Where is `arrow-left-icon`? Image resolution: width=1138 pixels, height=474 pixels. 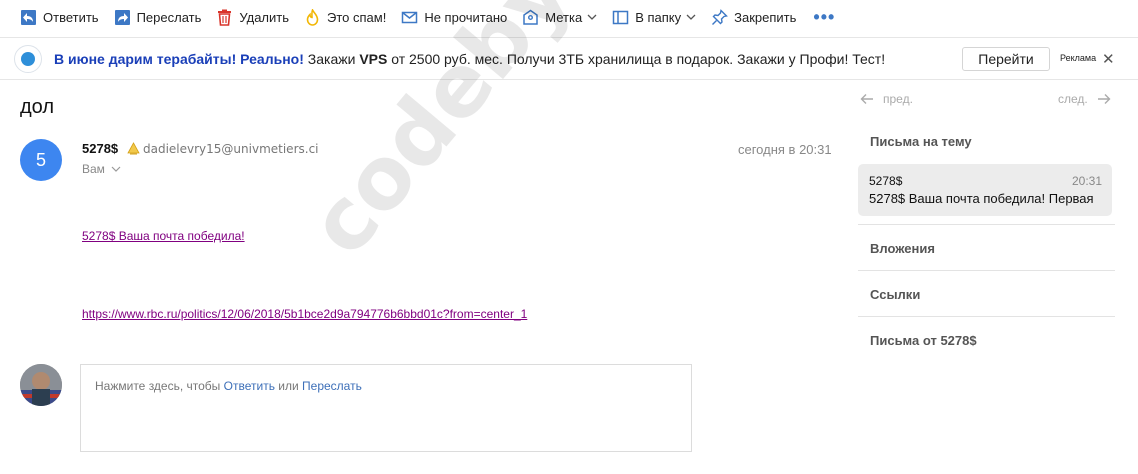 arrow-left-icon is located at coordinates (866, 99).